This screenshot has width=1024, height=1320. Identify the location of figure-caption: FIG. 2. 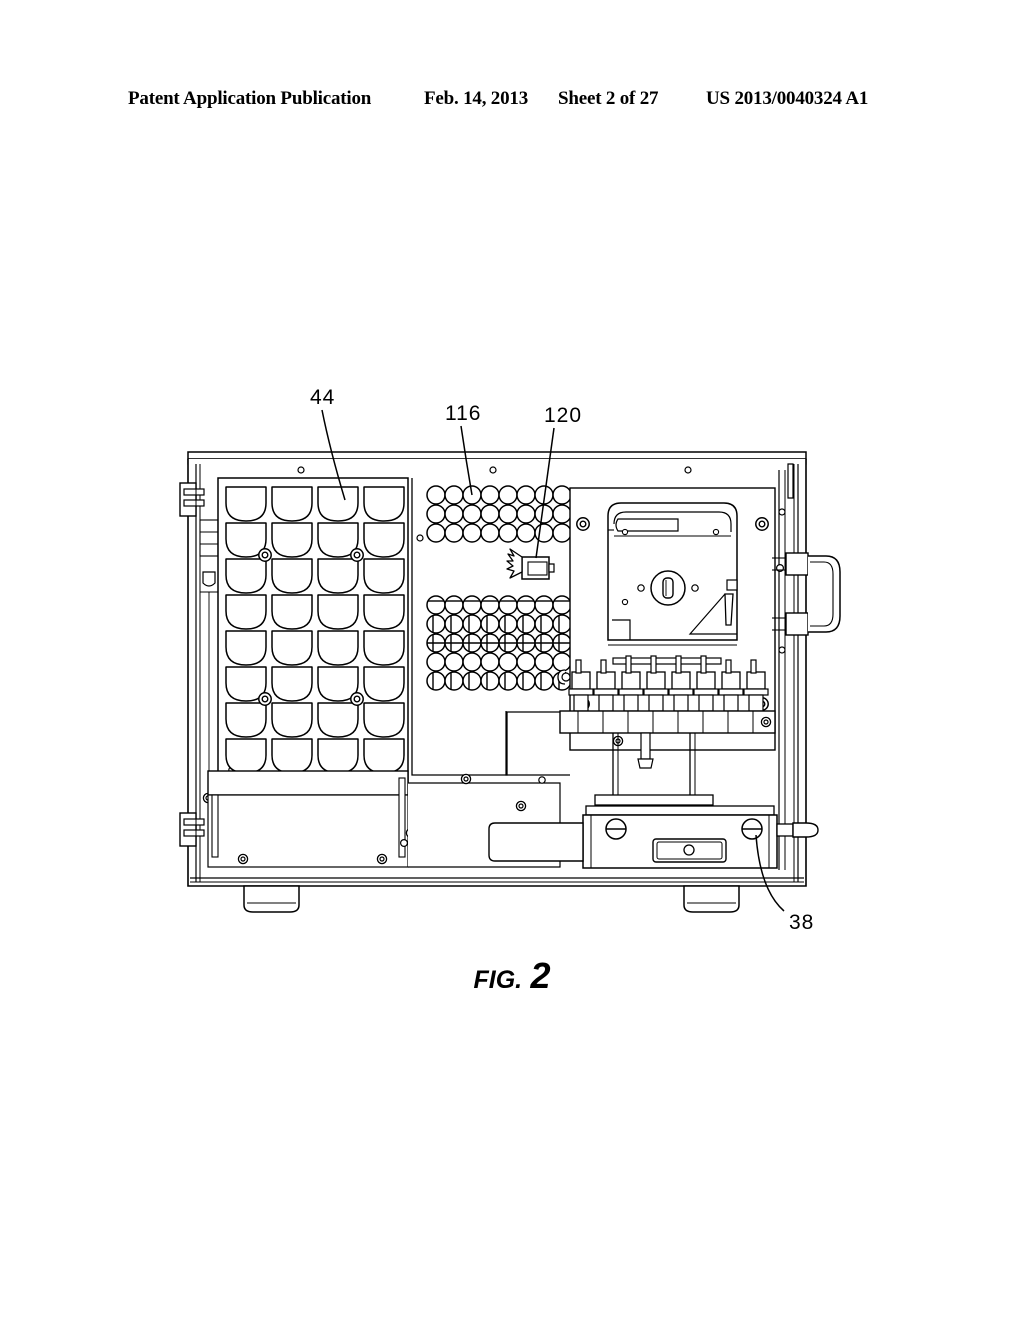
(512, 976).